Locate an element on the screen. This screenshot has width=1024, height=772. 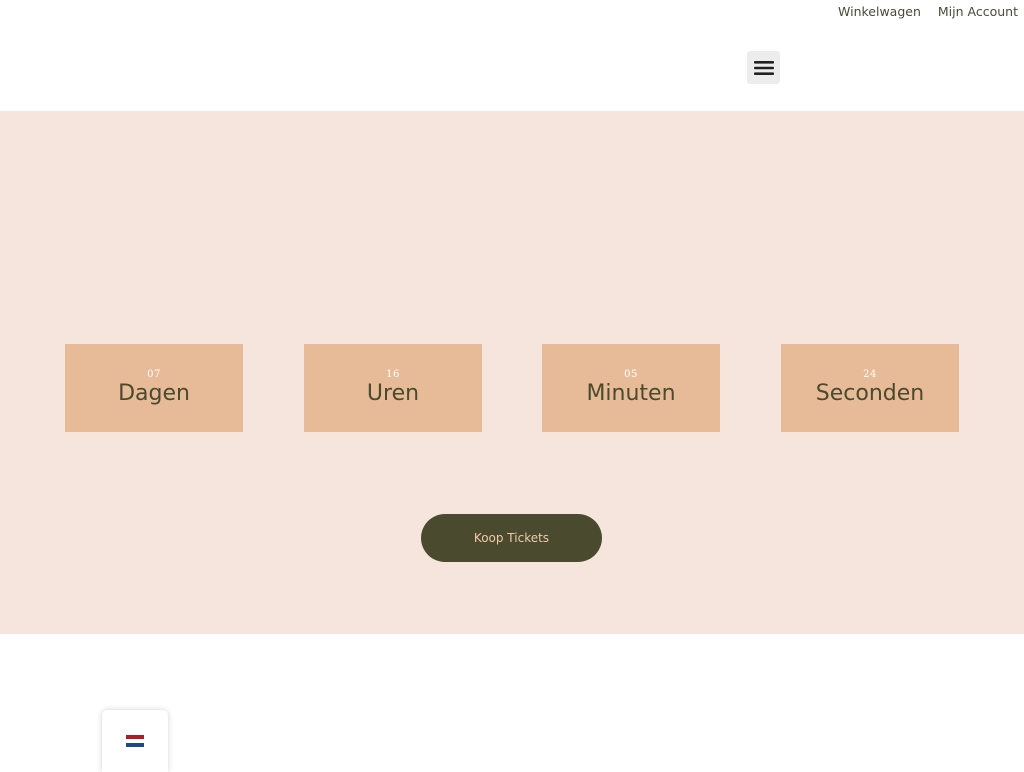
language-switcher is located at coordinates (135, 741).